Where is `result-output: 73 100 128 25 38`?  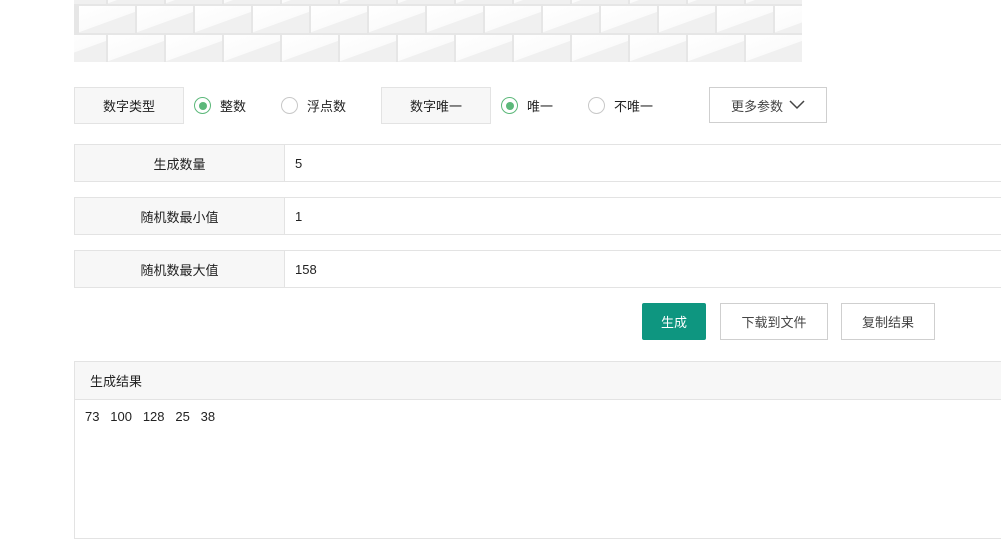 result-output: 73 100 128 25 38 is located at coordinates (538, 416).